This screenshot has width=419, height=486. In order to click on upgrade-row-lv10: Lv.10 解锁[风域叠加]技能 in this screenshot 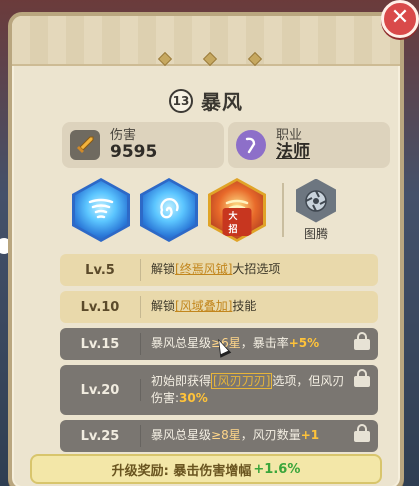, I will do `click(219, 307)`.